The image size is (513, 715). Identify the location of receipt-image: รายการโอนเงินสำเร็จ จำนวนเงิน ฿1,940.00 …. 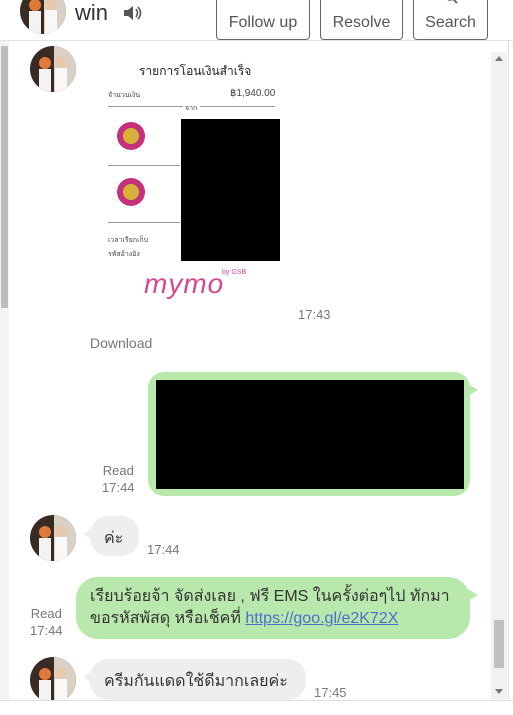
(190, 178).